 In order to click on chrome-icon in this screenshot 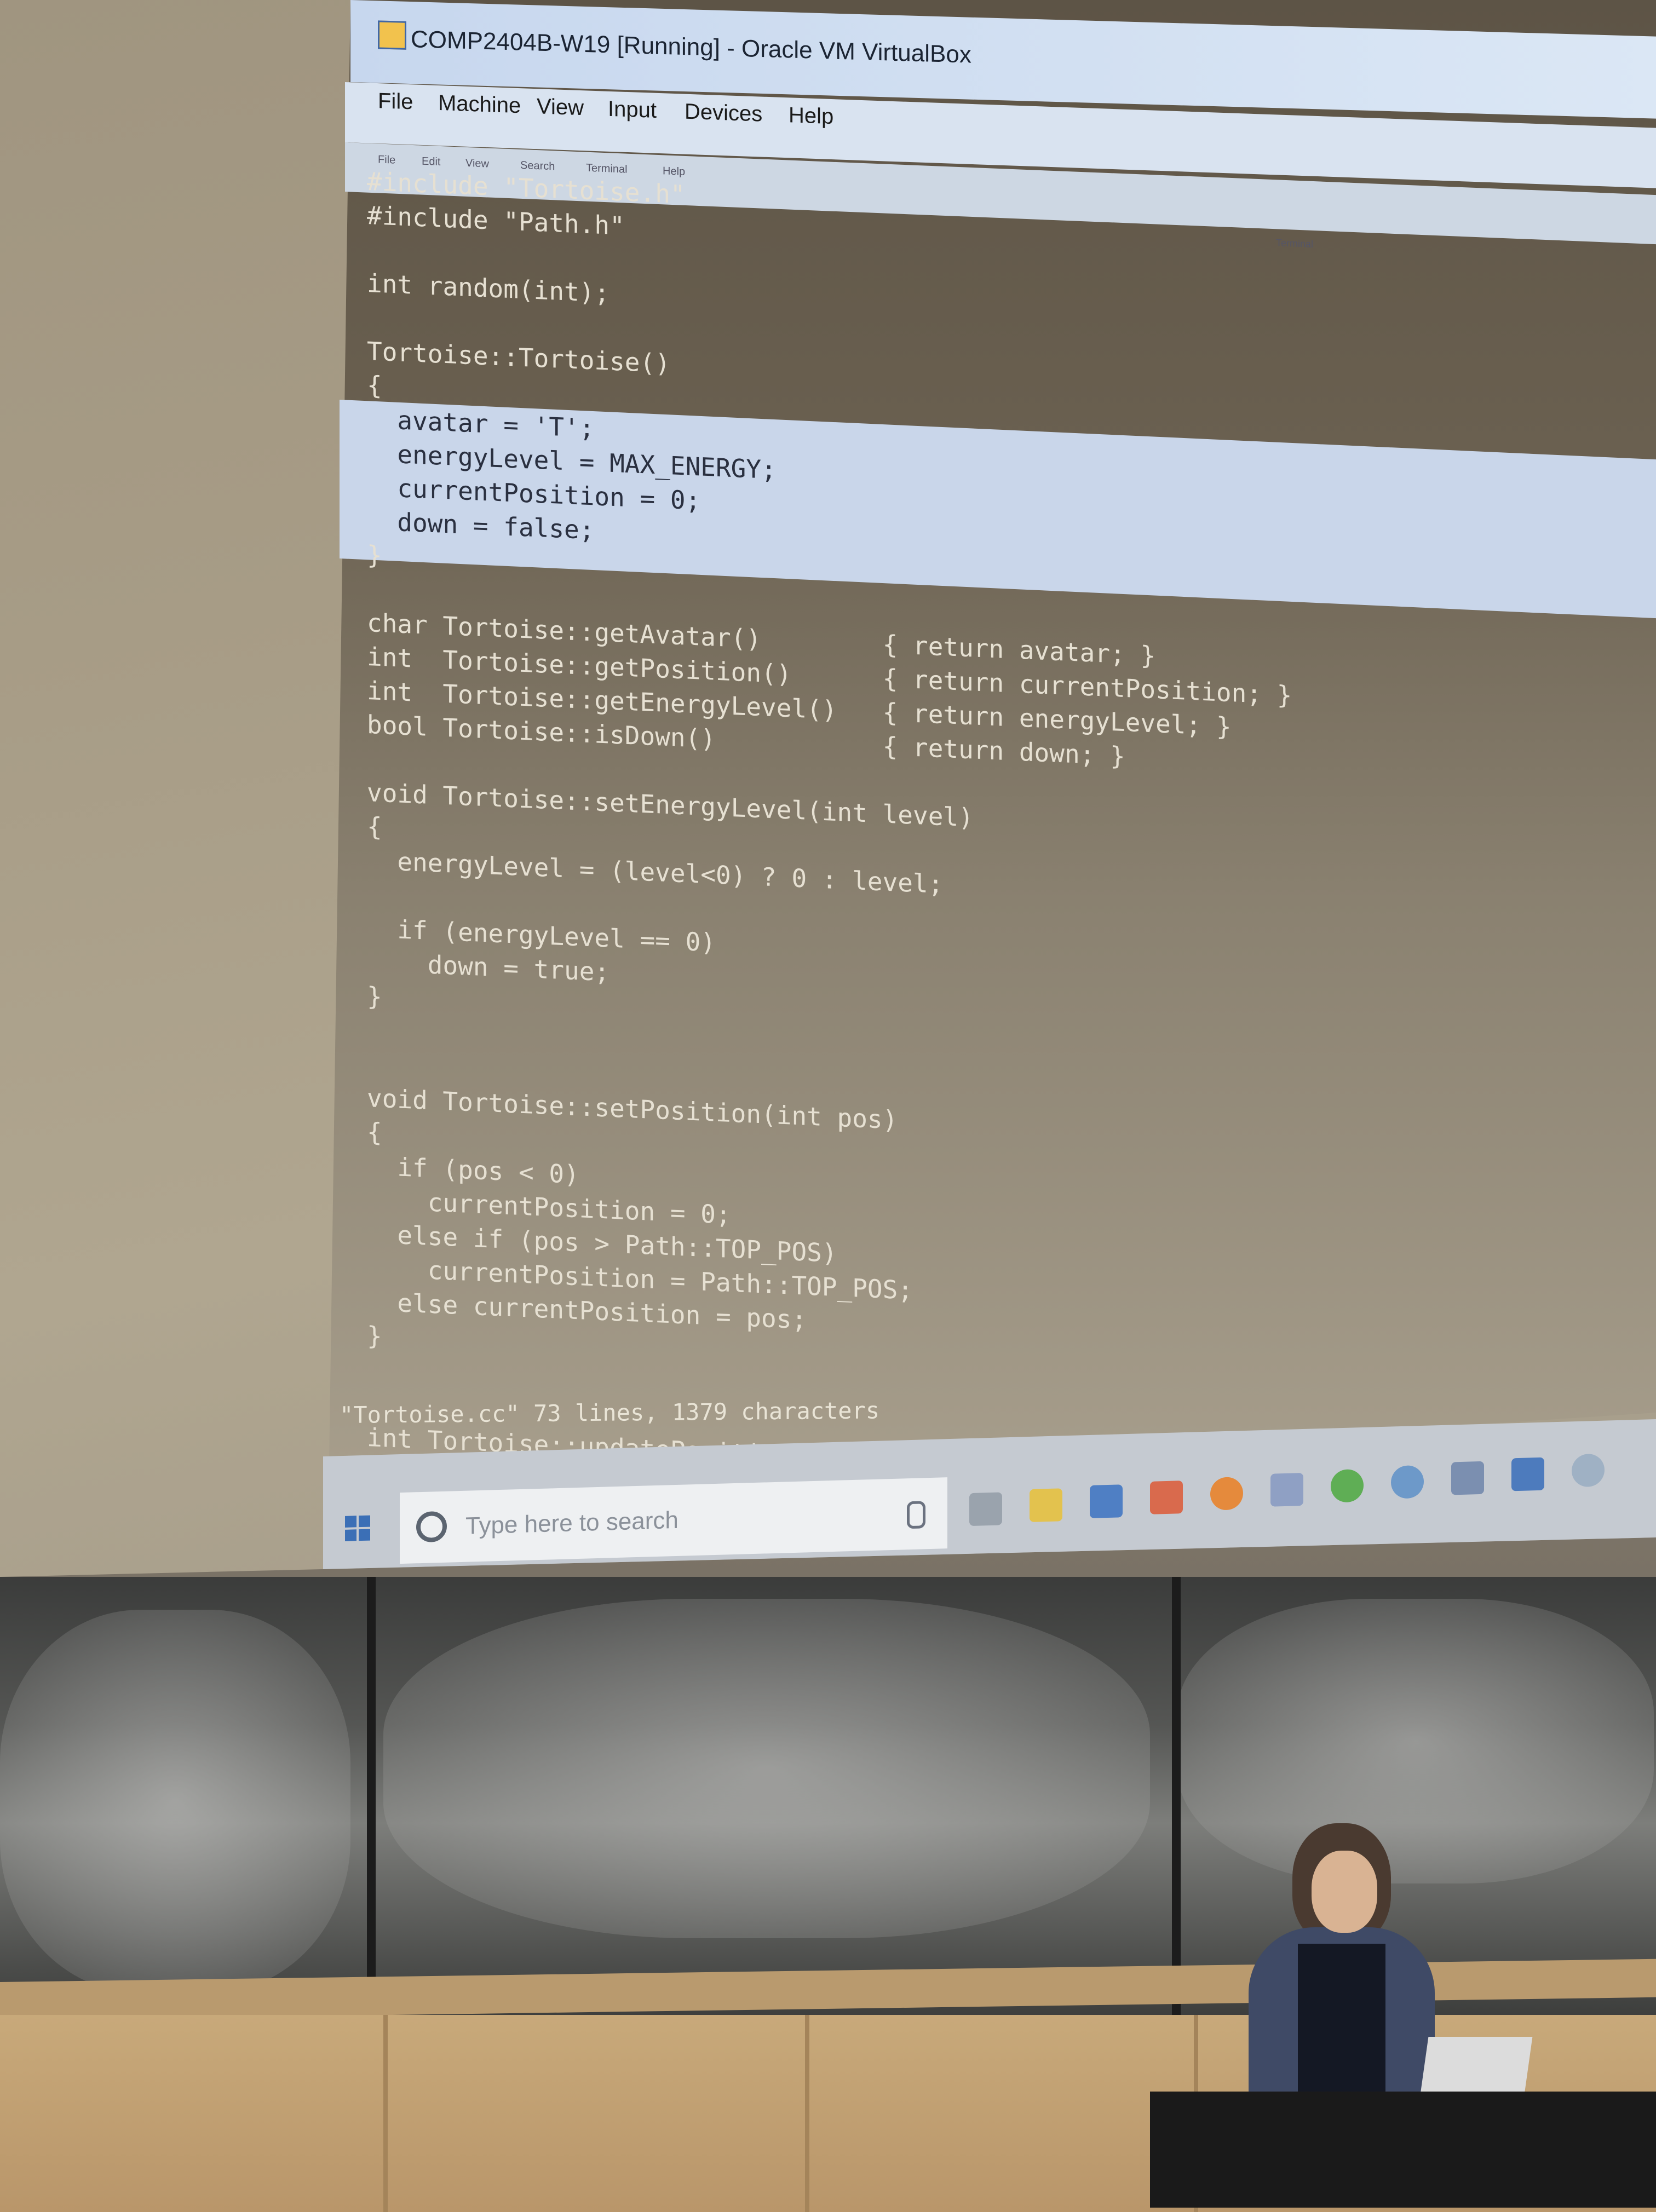, I will do `click(1407, 1482)`.